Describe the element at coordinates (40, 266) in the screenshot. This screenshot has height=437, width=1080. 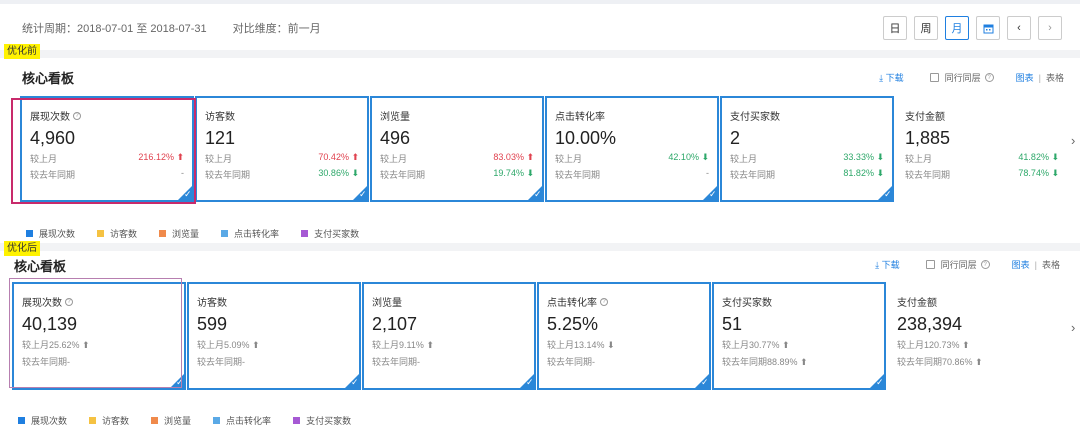
I see `board-title-after: 核心看板` at that location.